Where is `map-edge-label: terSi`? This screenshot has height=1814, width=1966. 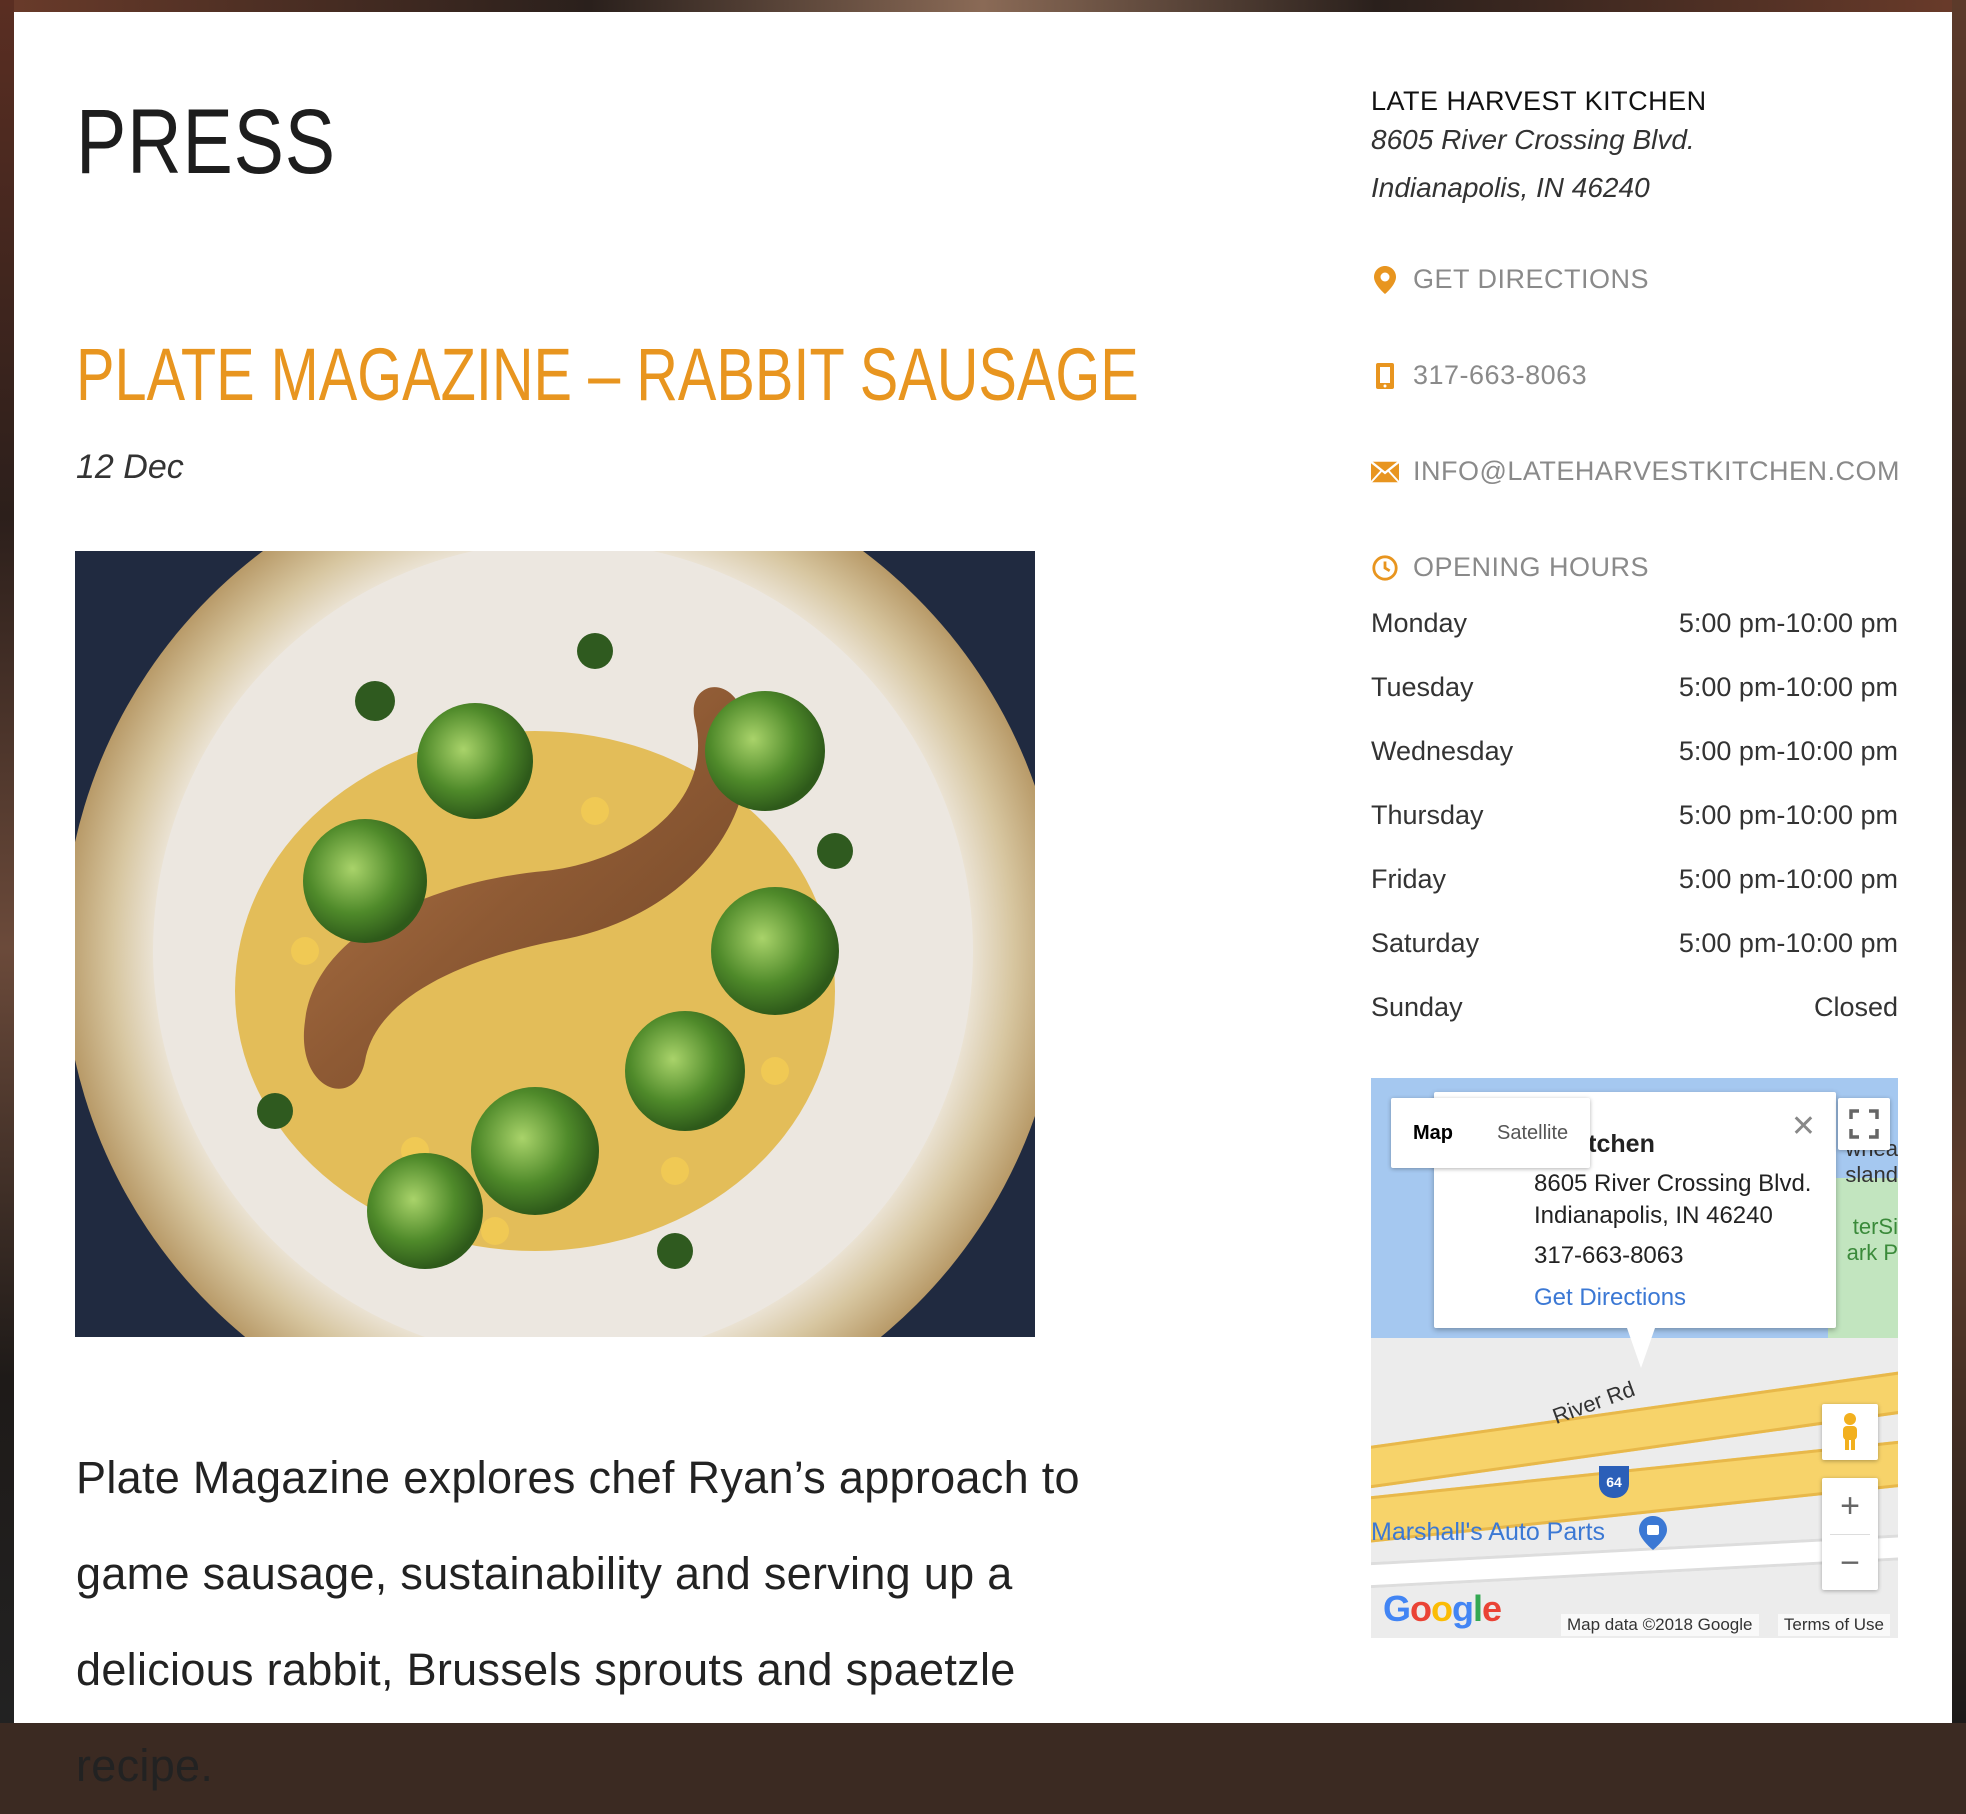
map-edge-label: terSi is located at coordinates (1875, 1226).